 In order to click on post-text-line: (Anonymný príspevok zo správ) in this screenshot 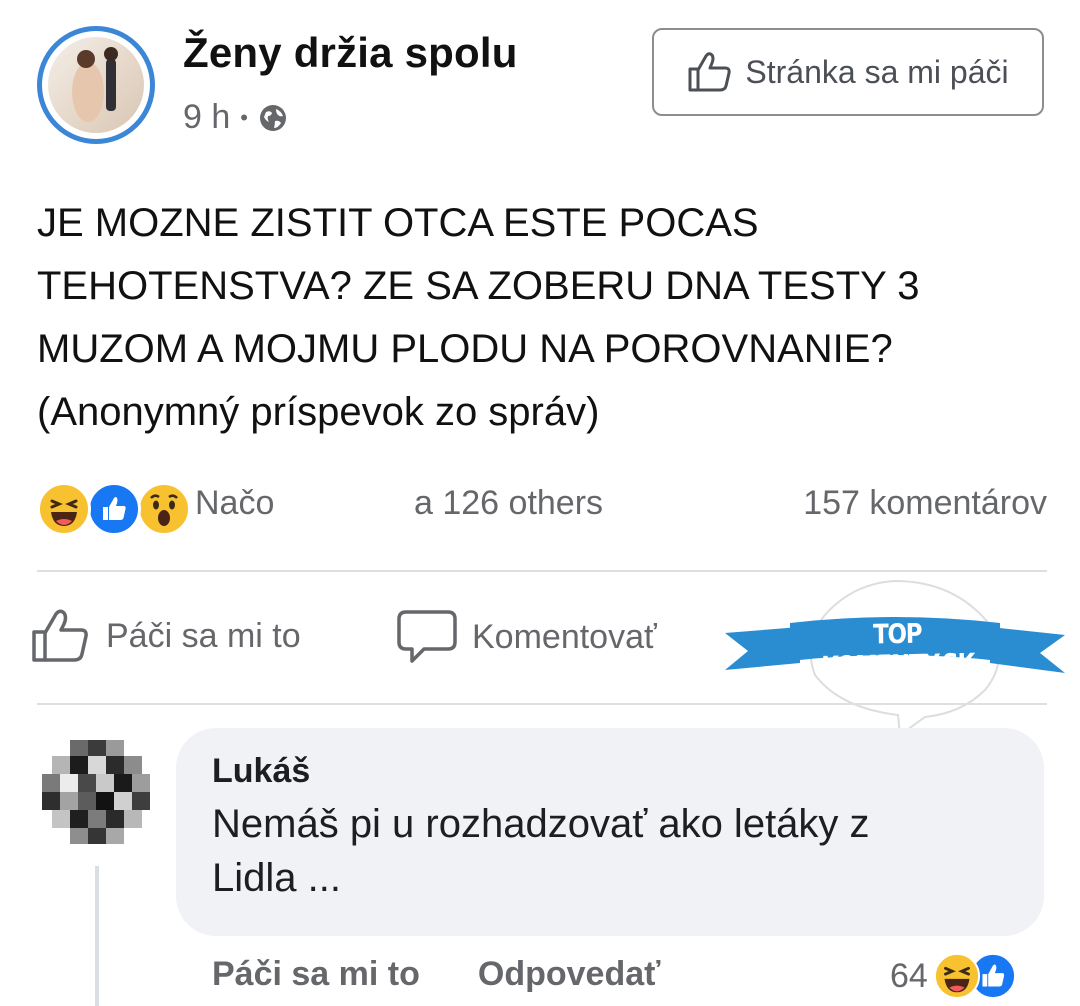, I will do `click(318, 412)`.